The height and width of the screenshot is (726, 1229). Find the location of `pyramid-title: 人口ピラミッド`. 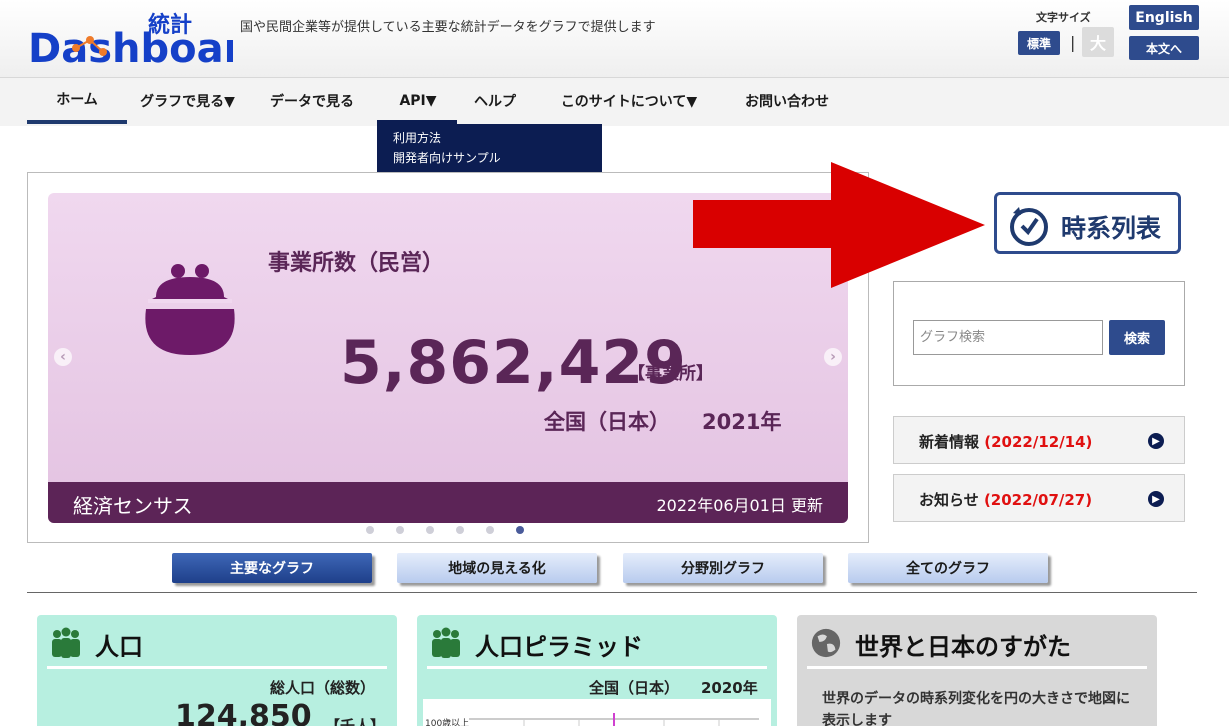

pyramid-title: 人口ピラミッド is located at coordinates (559, 647).